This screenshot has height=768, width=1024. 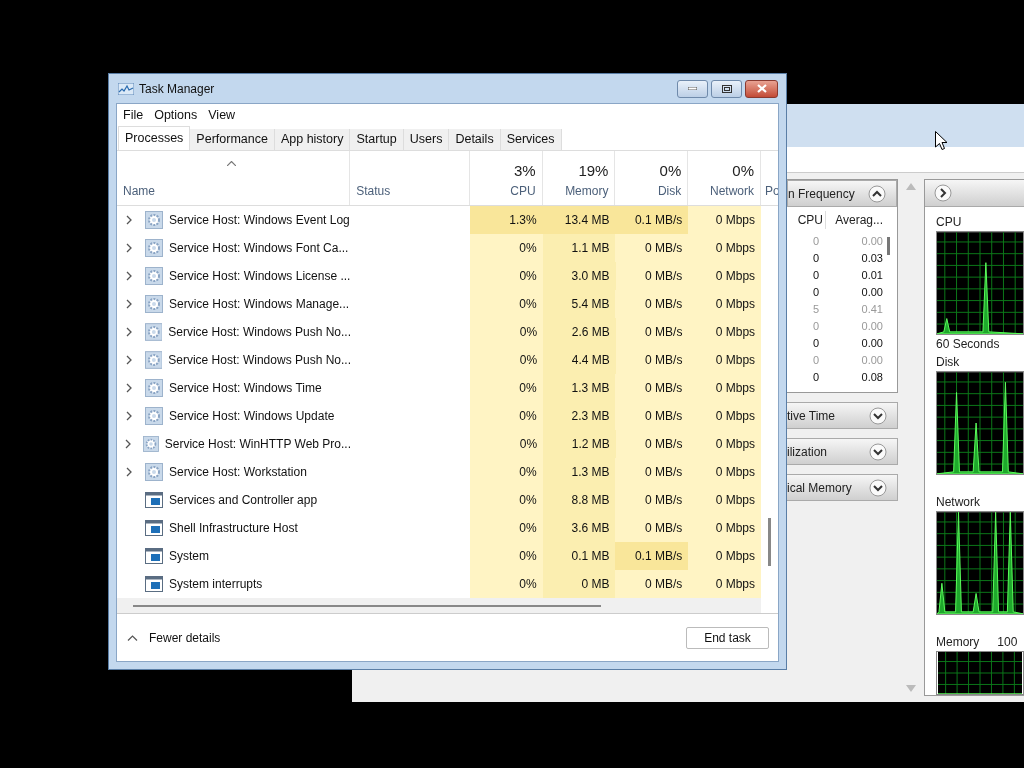 I want to click on usage-percent: 19%, so click(x=593, y=170).